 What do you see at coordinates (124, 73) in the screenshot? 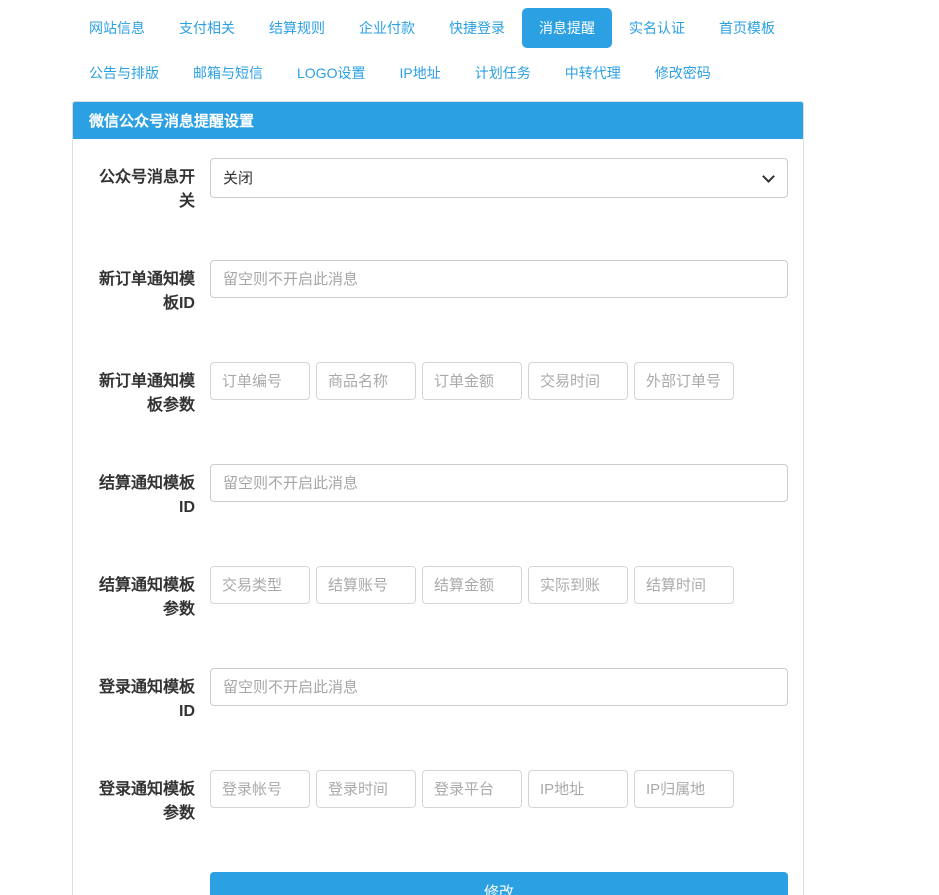
I see `tab-announcement-layout: 公告与排版` at bounding box center [124, 73].